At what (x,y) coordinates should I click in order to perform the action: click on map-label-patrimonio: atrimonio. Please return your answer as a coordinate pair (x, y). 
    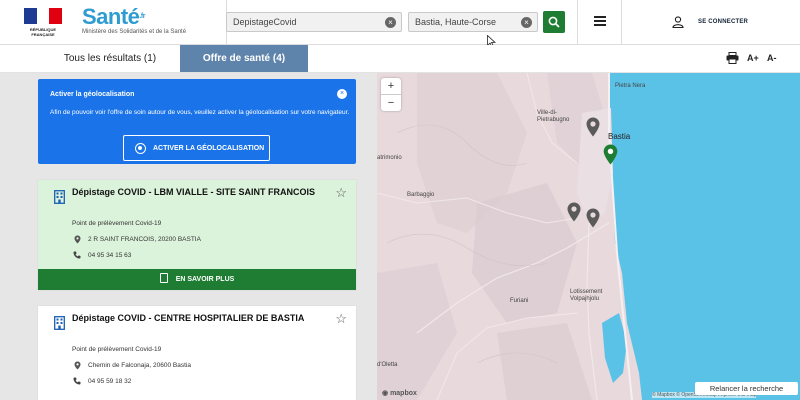
    Looking at the image, I should click on (389, 158).